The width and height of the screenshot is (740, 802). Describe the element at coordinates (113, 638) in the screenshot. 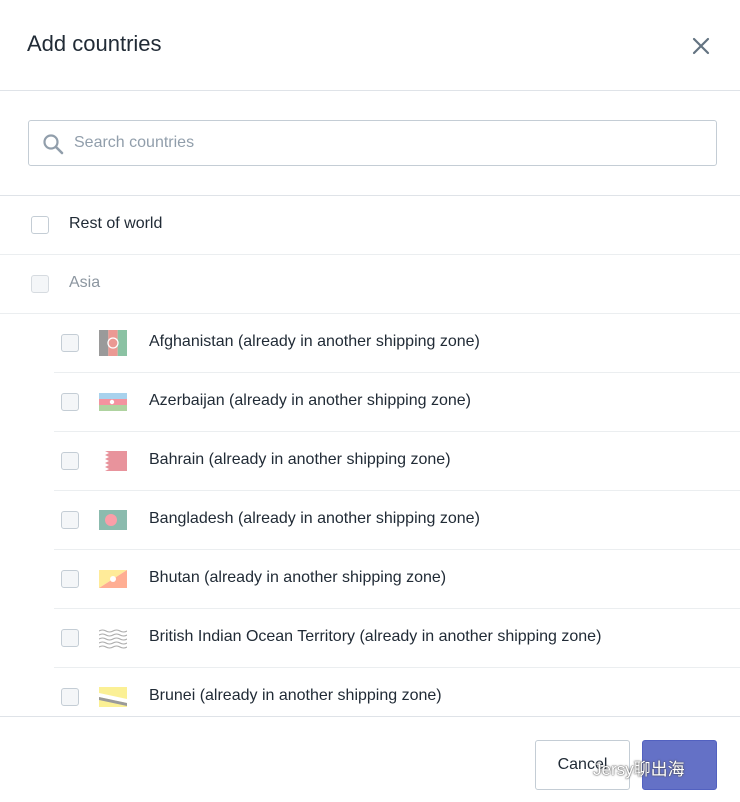

I see `flag-british-indian-ocean-territory-icon` at that location.